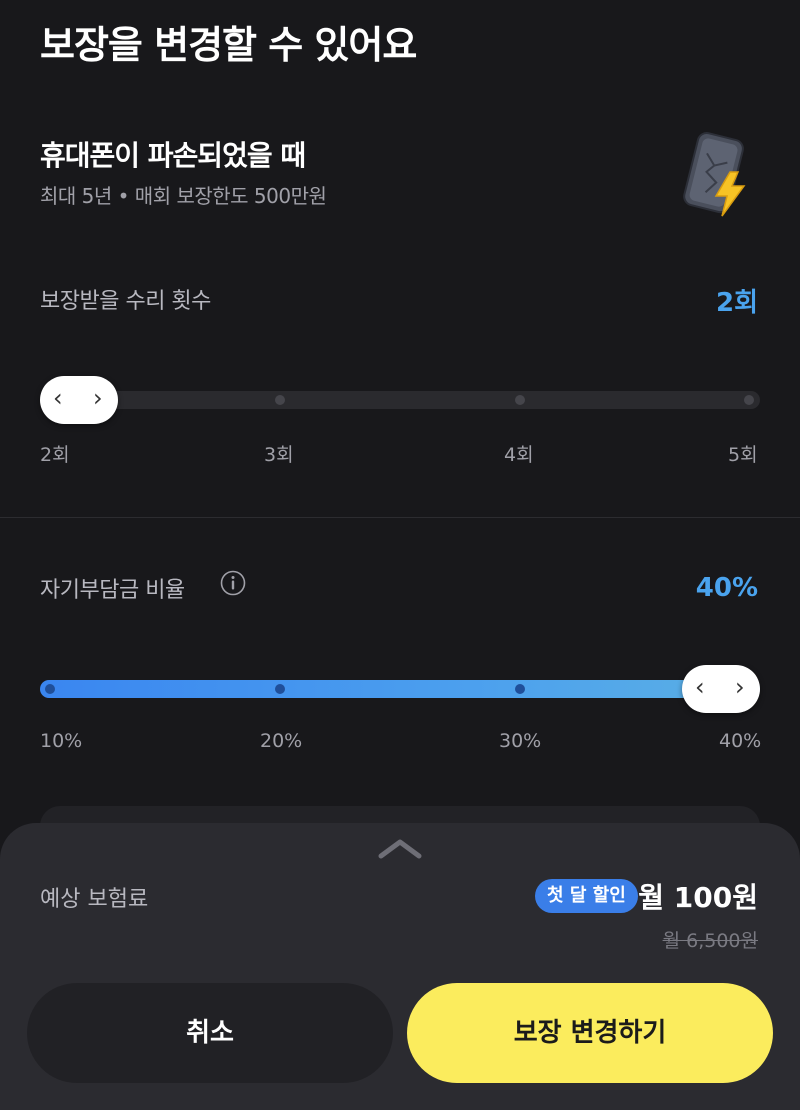  Describe the element at coordinates (279, 455) in the screenshot. I see `repair-tick-label: 3회` at that location.